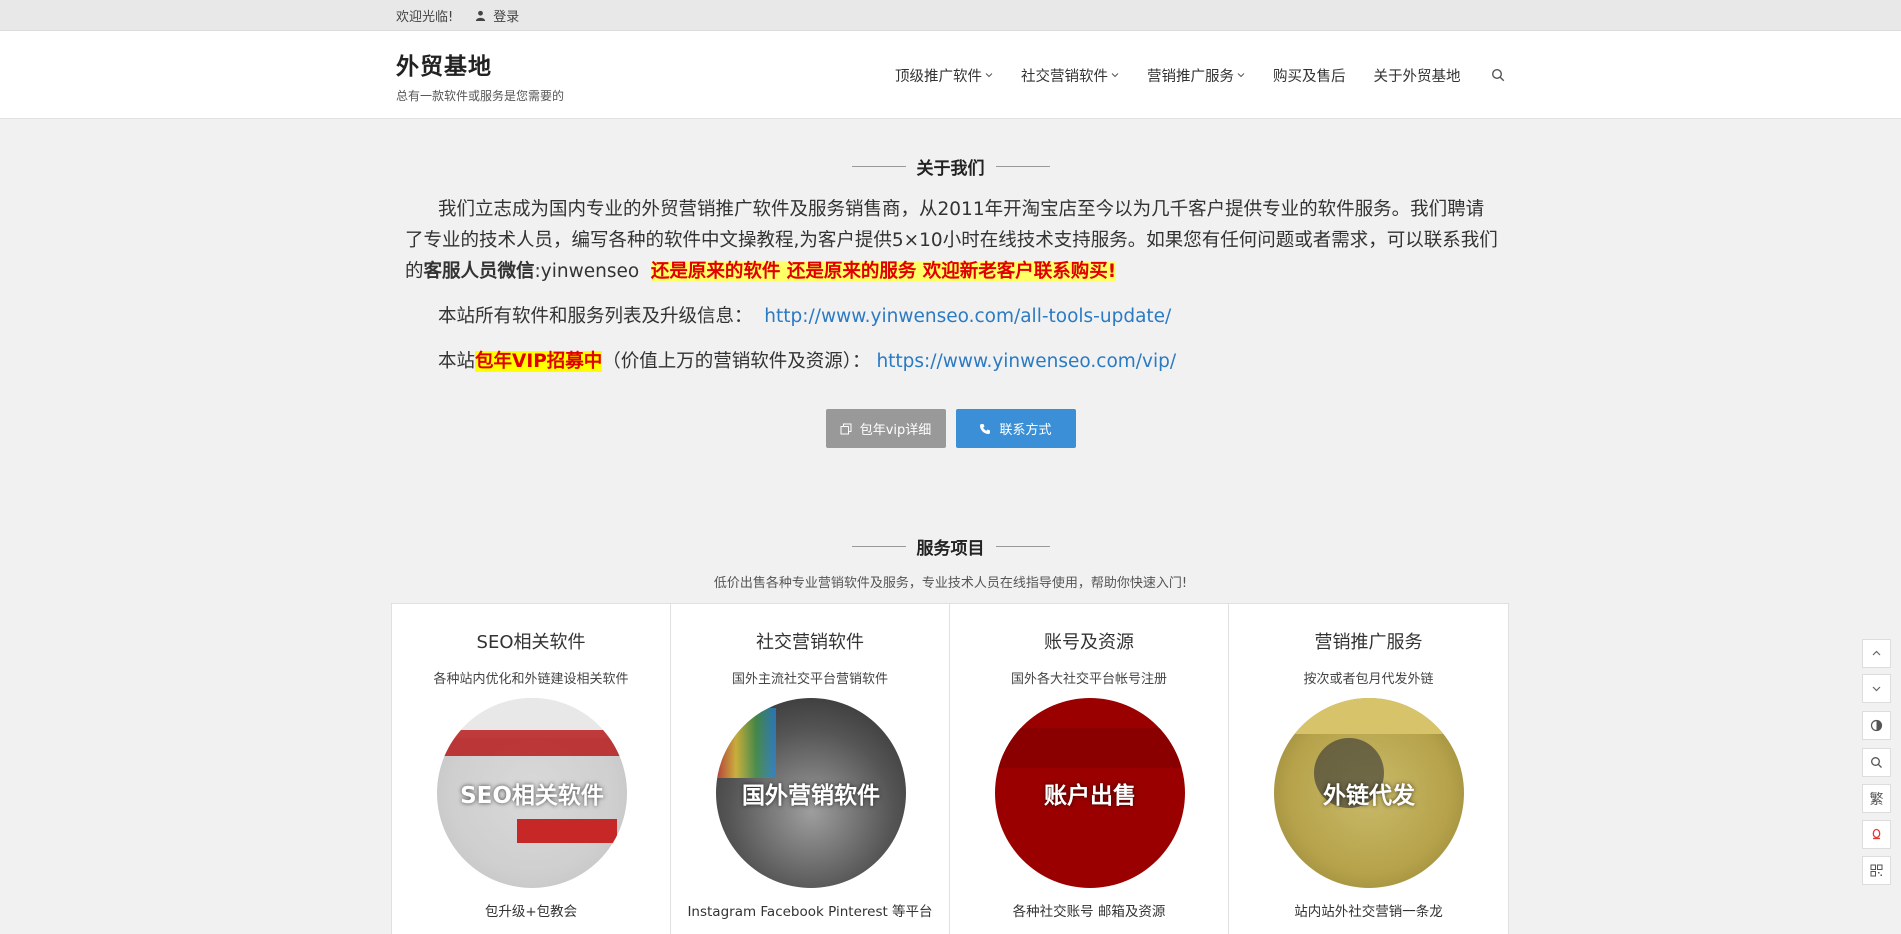  I want to click on vip-suffix: （价值上万的营销软件及资源）：, so click(736, 361).